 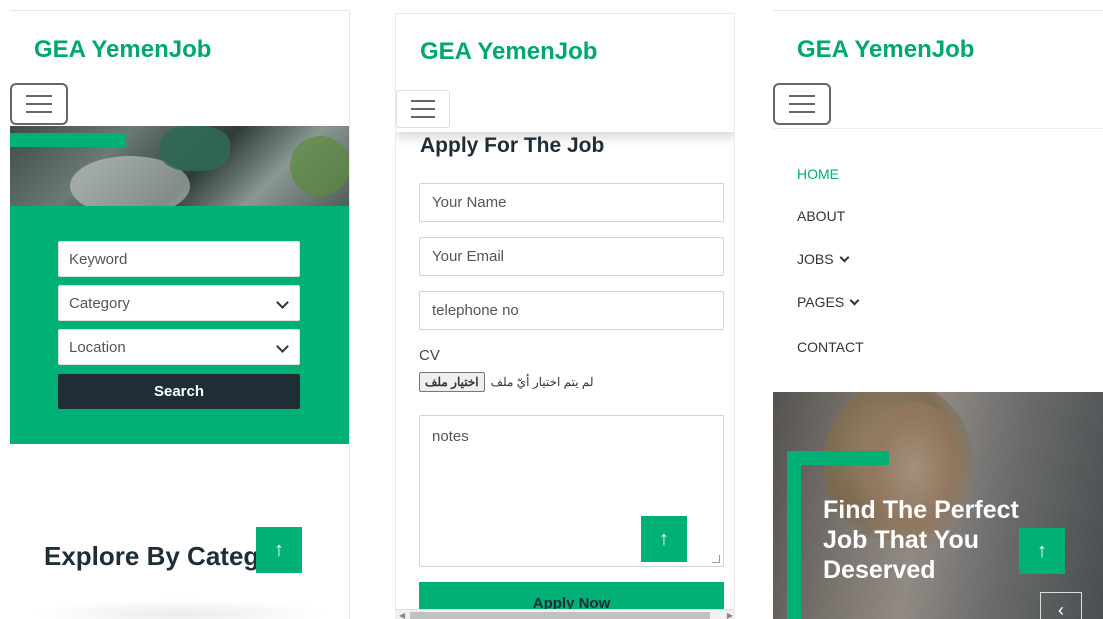 I want to click on chevron-left-icon: ‹, so click(x=1061, y=609).